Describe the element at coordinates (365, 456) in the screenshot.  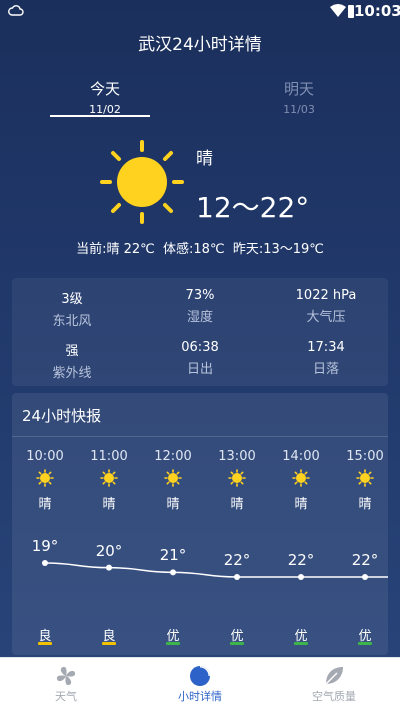
I see `hour-time: 15:00` at that location.